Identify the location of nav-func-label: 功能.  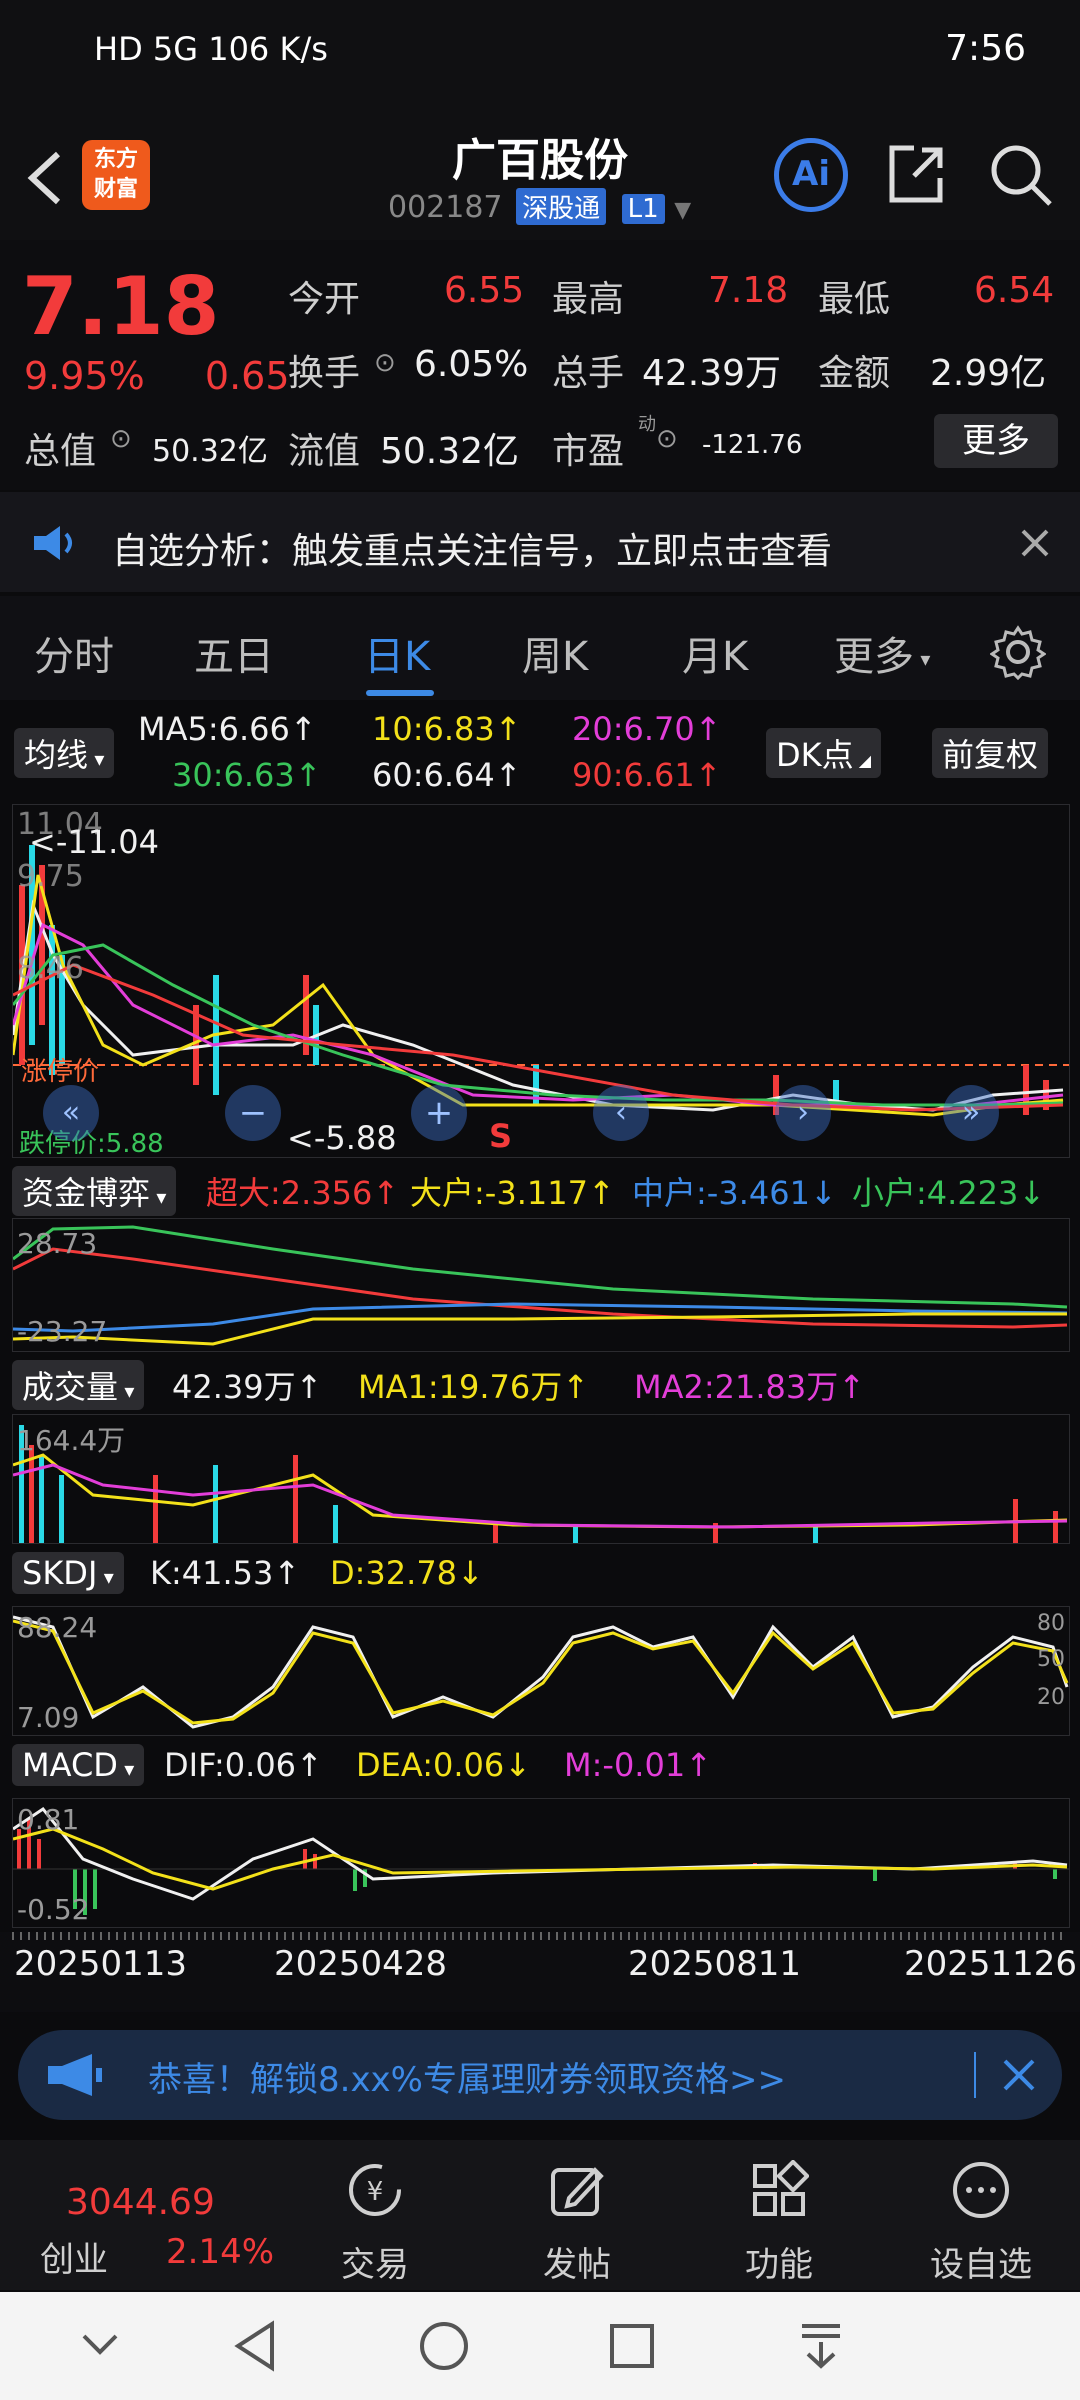
(779, 2265).